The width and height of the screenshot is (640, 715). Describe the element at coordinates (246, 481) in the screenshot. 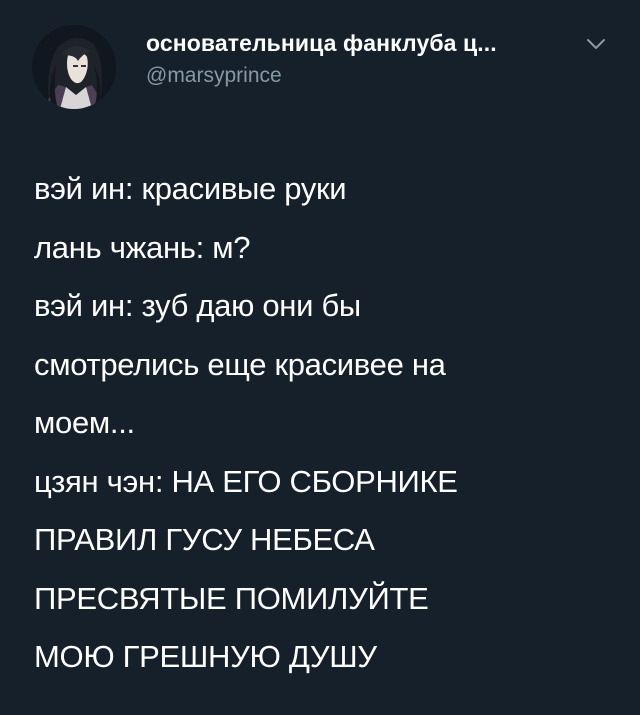

I see `tweet-line: цзян чэн: НА ЕГО СБОРНИКЕ` at that location.